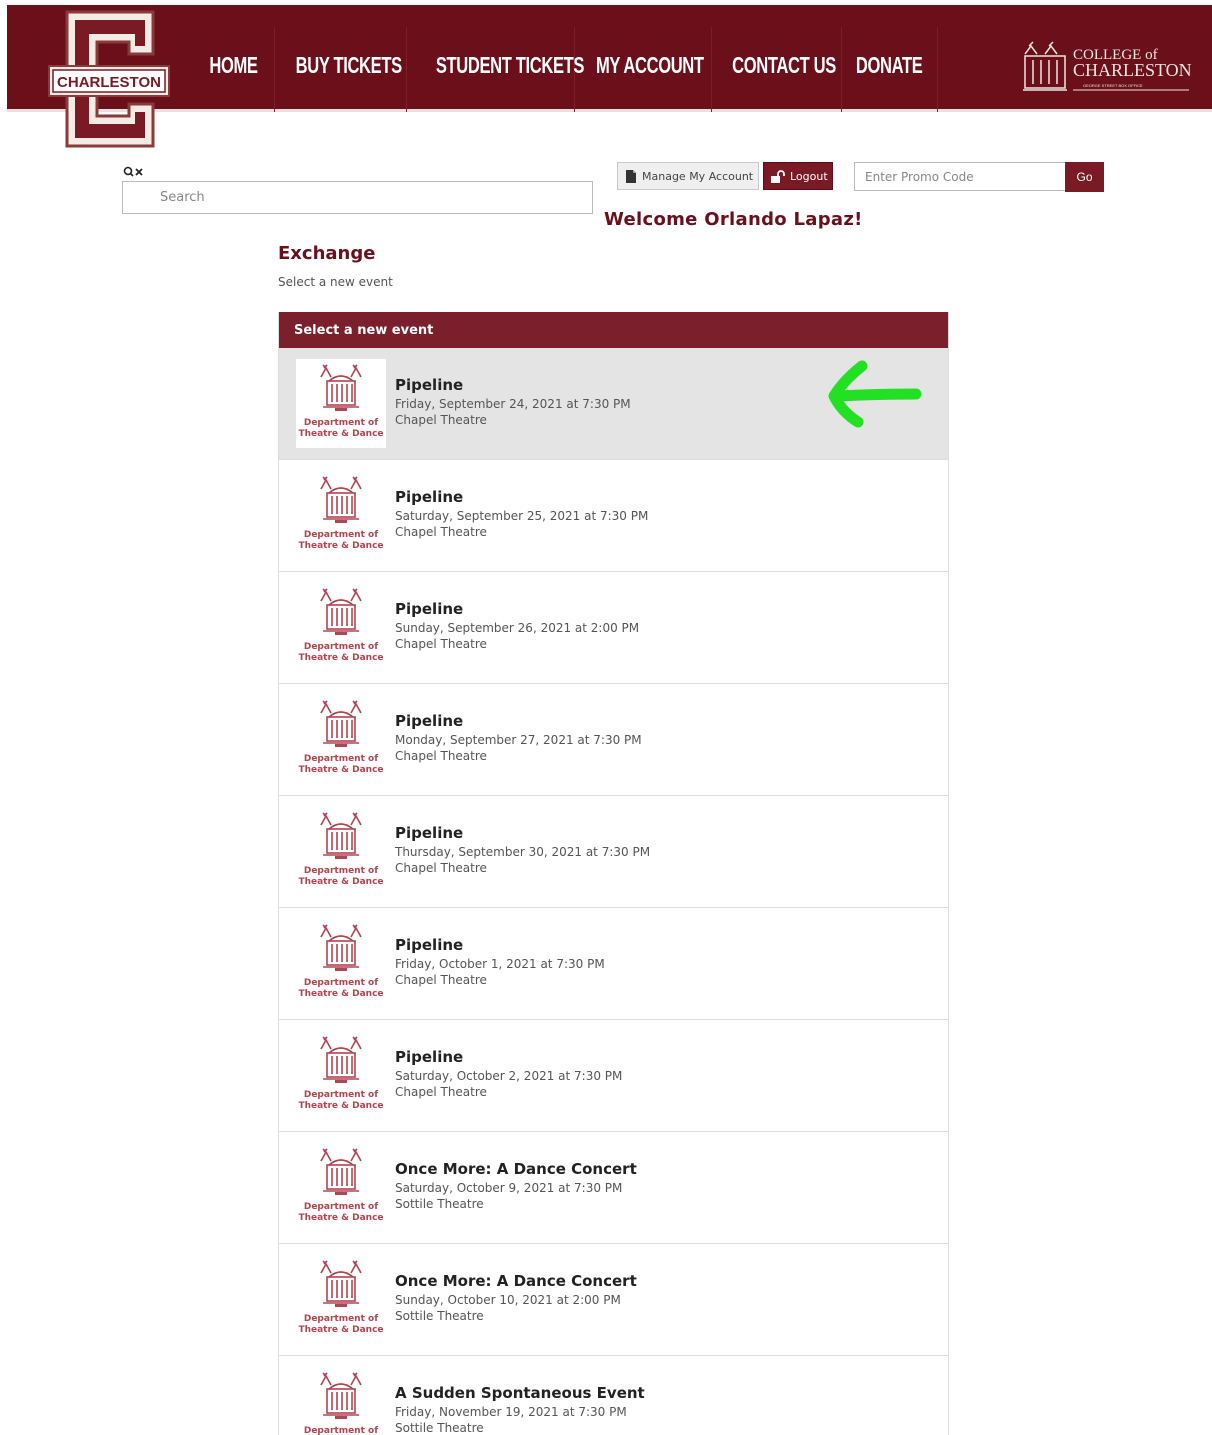 This screenshot has width=1212, height=1435. What do you see at coordinates (809, 176) in the screenshot?
I see `logout-label: Logout` at bounding box center [809, 176].